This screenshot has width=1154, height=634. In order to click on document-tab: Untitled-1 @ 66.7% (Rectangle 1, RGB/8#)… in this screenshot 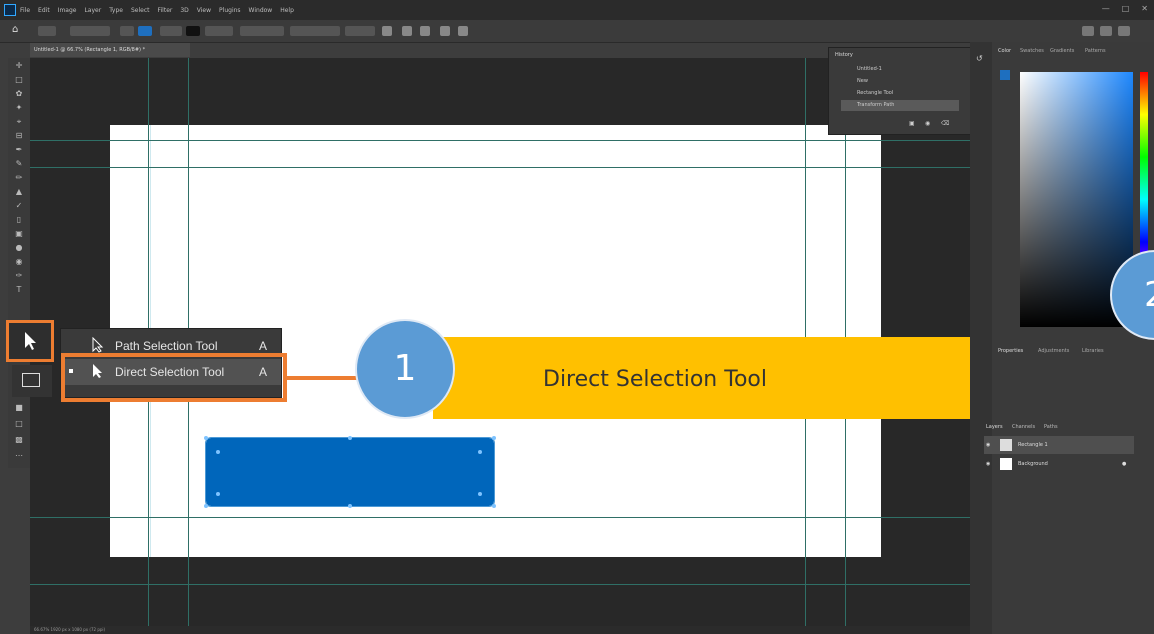, I will do `click(110, 50)`.